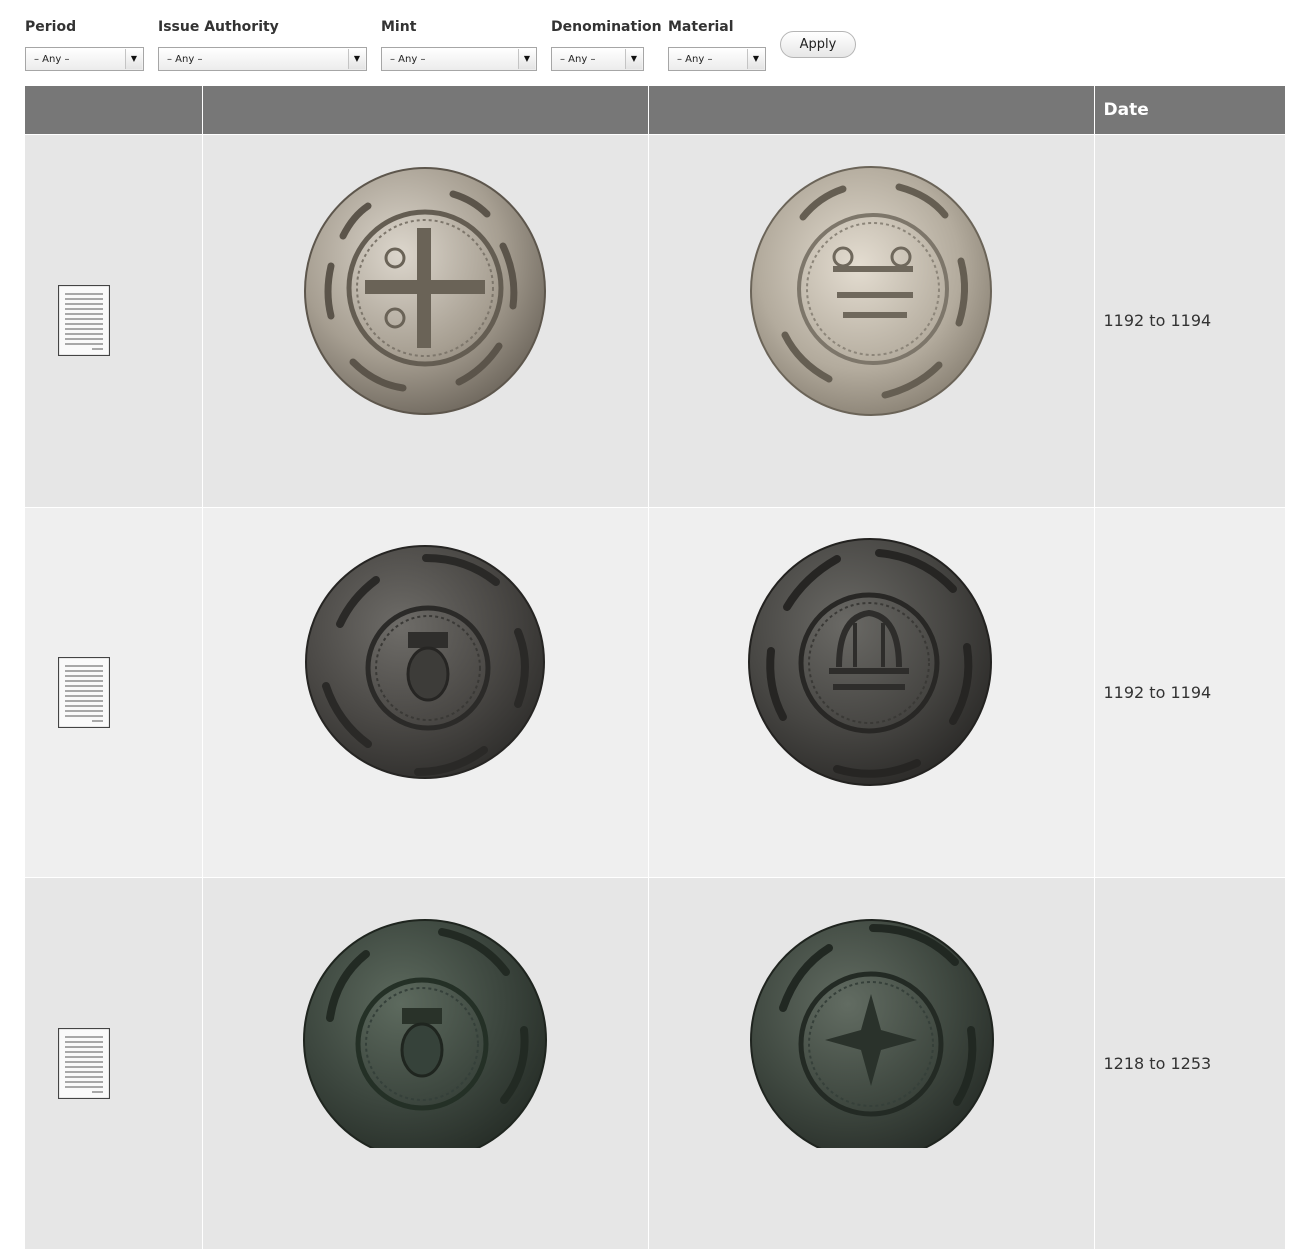 This screenshot has width=1293, height=1249. Describe the element at coordinates (818, 44) in the screenshot. I see `apply-button: Apply` at that location.